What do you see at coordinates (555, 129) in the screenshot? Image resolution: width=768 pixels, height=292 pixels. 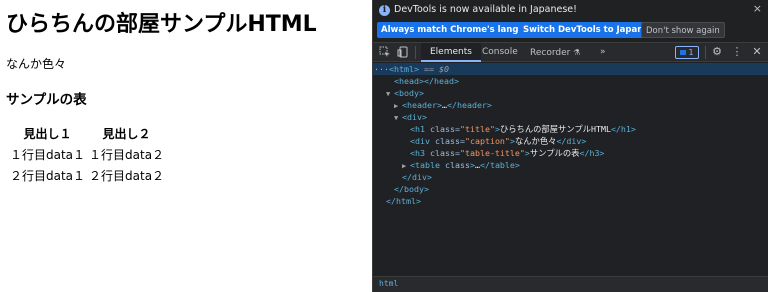 I see `dom-text: ひらちんの部屋サンプルHTML` at bounding box center [555, 129].